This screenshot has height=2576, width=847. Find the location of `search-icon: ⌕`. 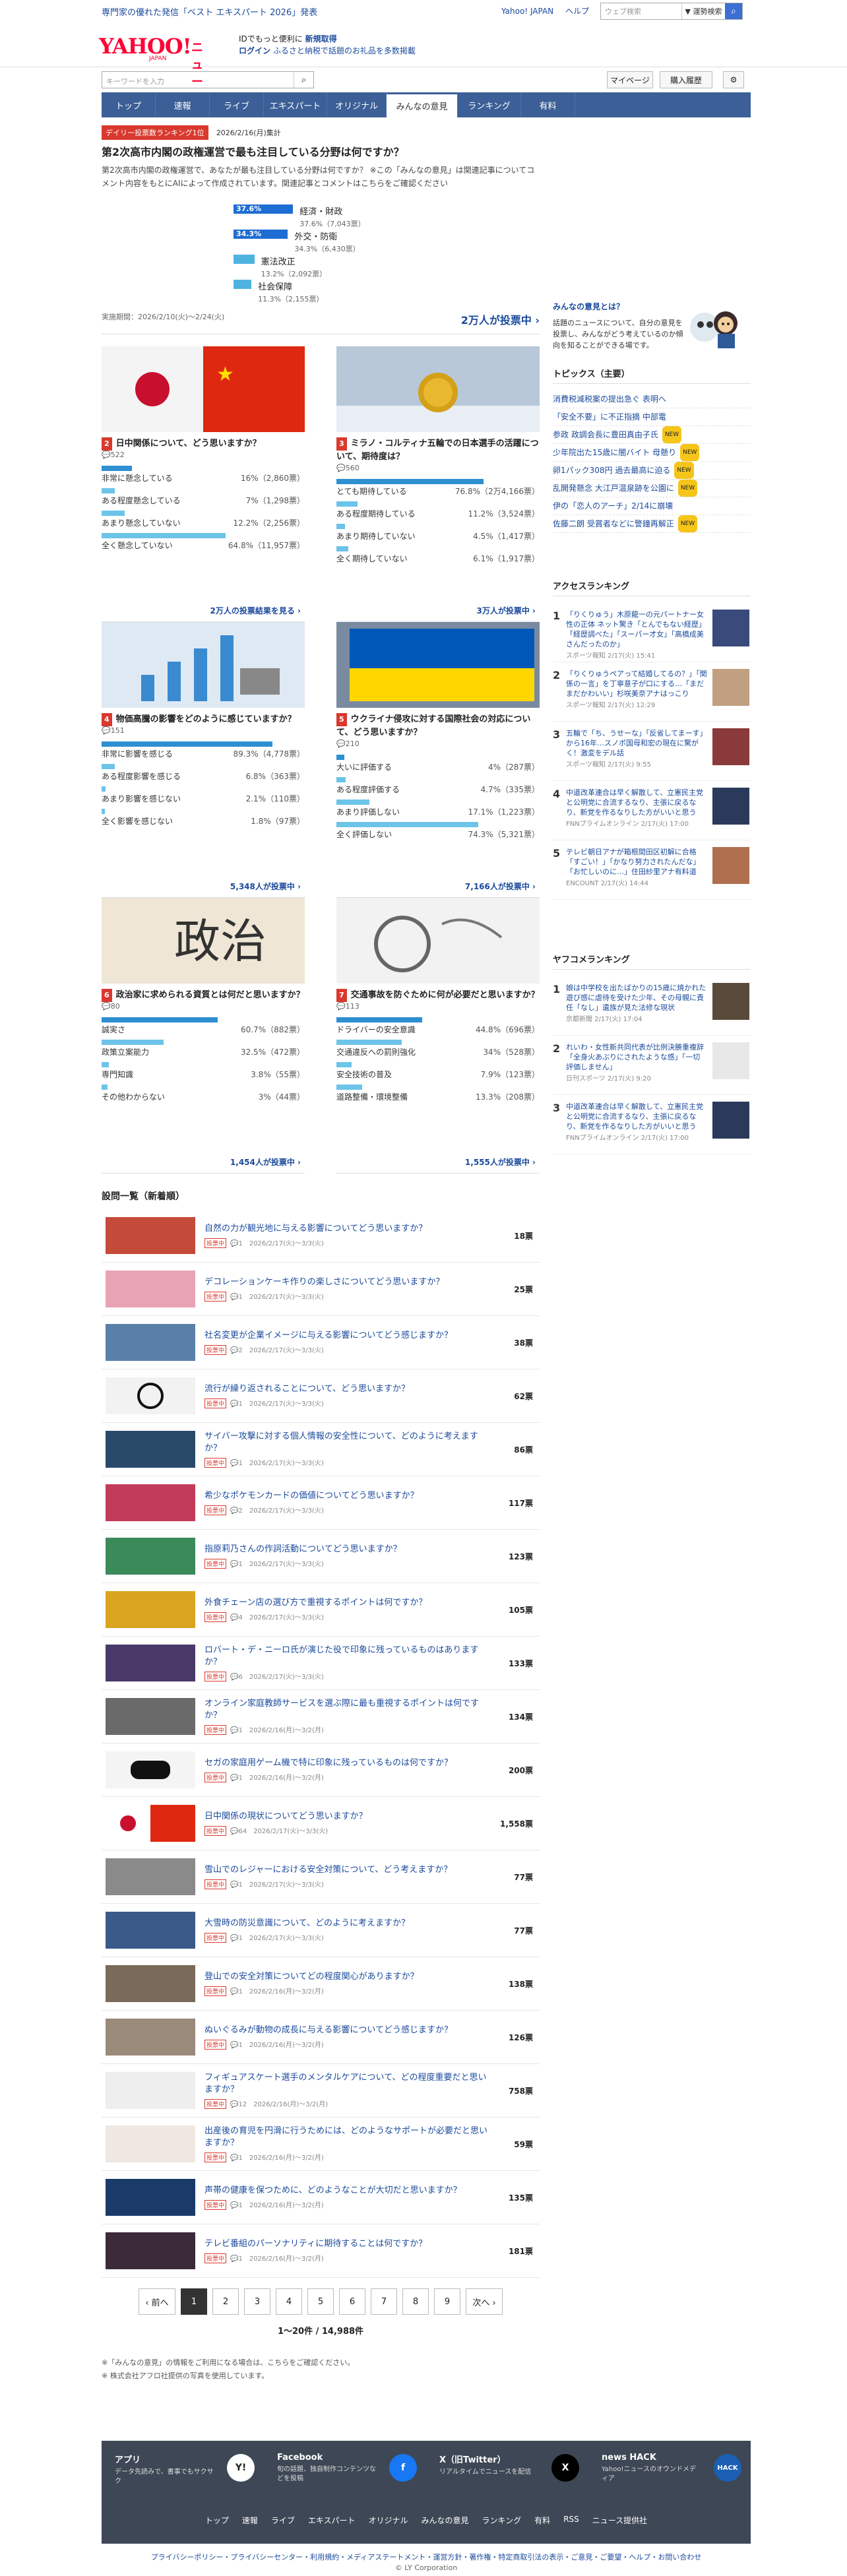

search-icon: ⌕ is located at coordinates (303, 80).